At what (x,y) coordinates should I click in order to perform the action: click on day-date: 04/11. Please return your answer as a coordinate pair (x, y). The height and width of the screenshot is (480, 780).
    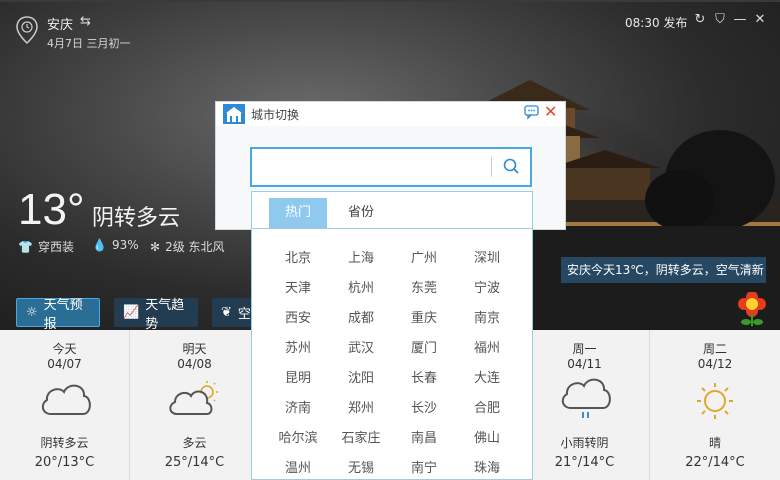
    Looking at the image, I should click on (584, 364).